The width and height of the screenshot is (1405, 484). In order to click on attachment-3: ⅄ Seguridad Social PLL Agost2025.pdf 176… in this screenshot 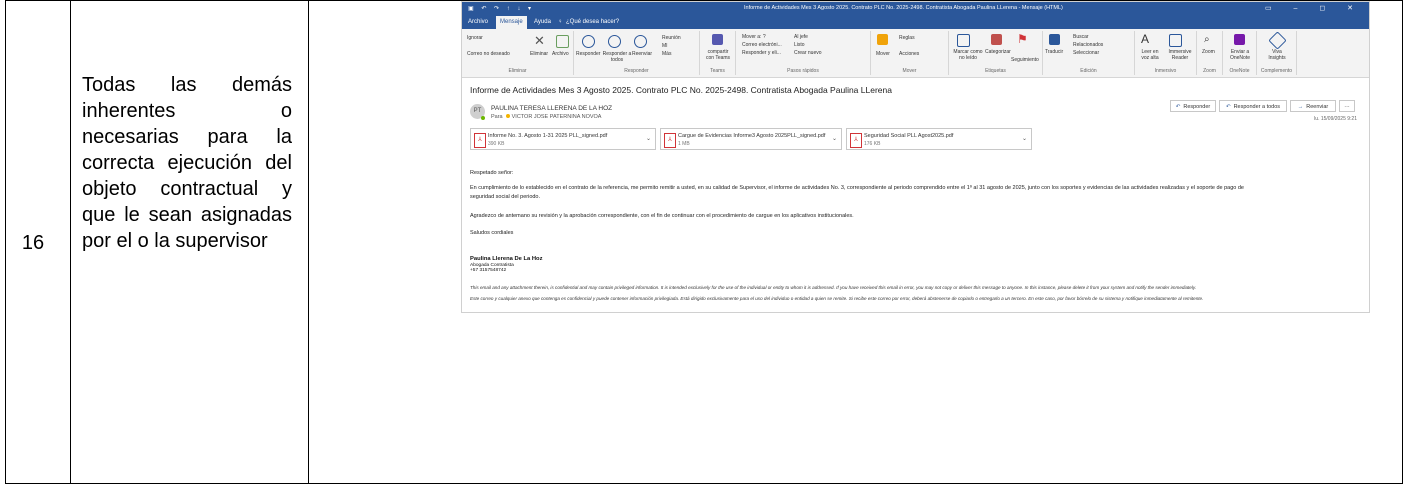, I will do `click(939, 139)`.